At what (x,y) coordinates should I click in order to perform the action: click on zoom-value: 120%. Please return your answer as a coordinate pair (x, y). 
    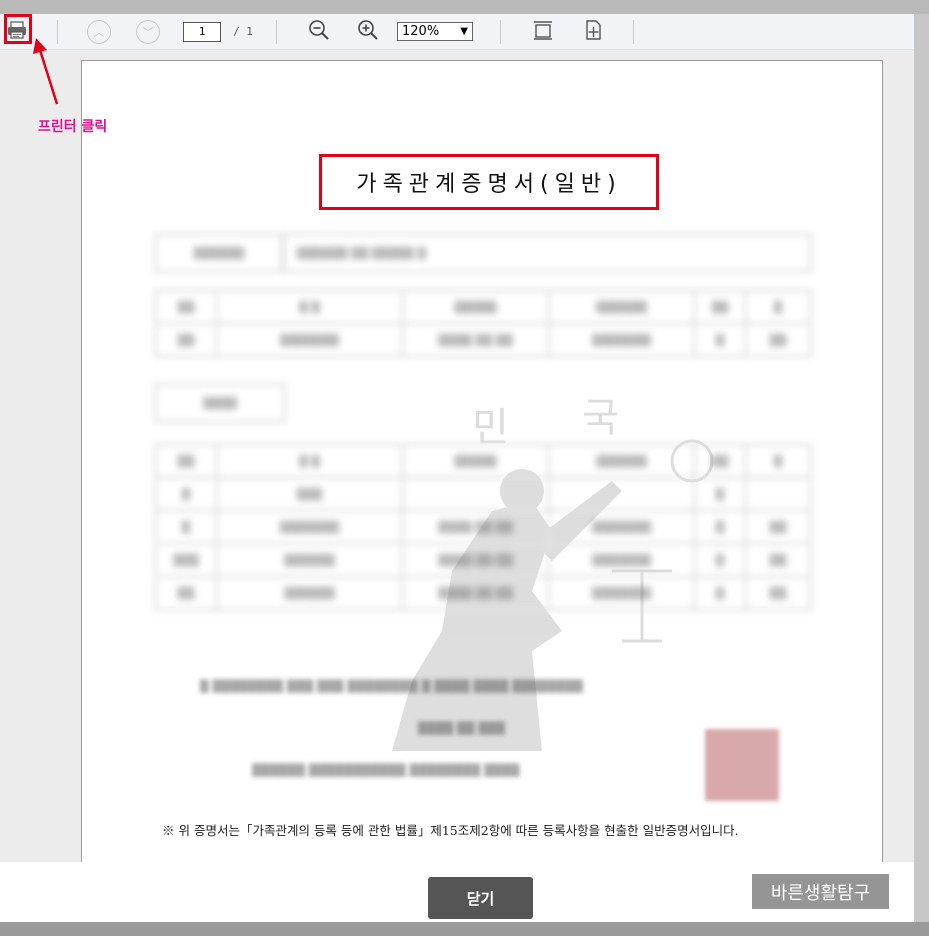
    Looking at the image, I should click on (421, 31).